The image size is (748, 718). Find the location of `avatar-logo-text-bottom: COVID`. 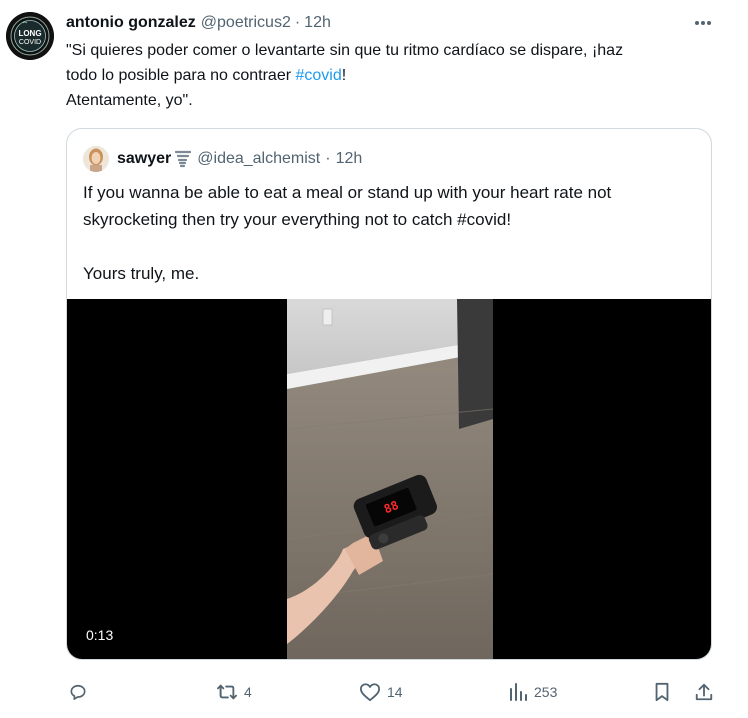

avatar-logo-text-bottom: COVID is located at coordinates (30, 42).